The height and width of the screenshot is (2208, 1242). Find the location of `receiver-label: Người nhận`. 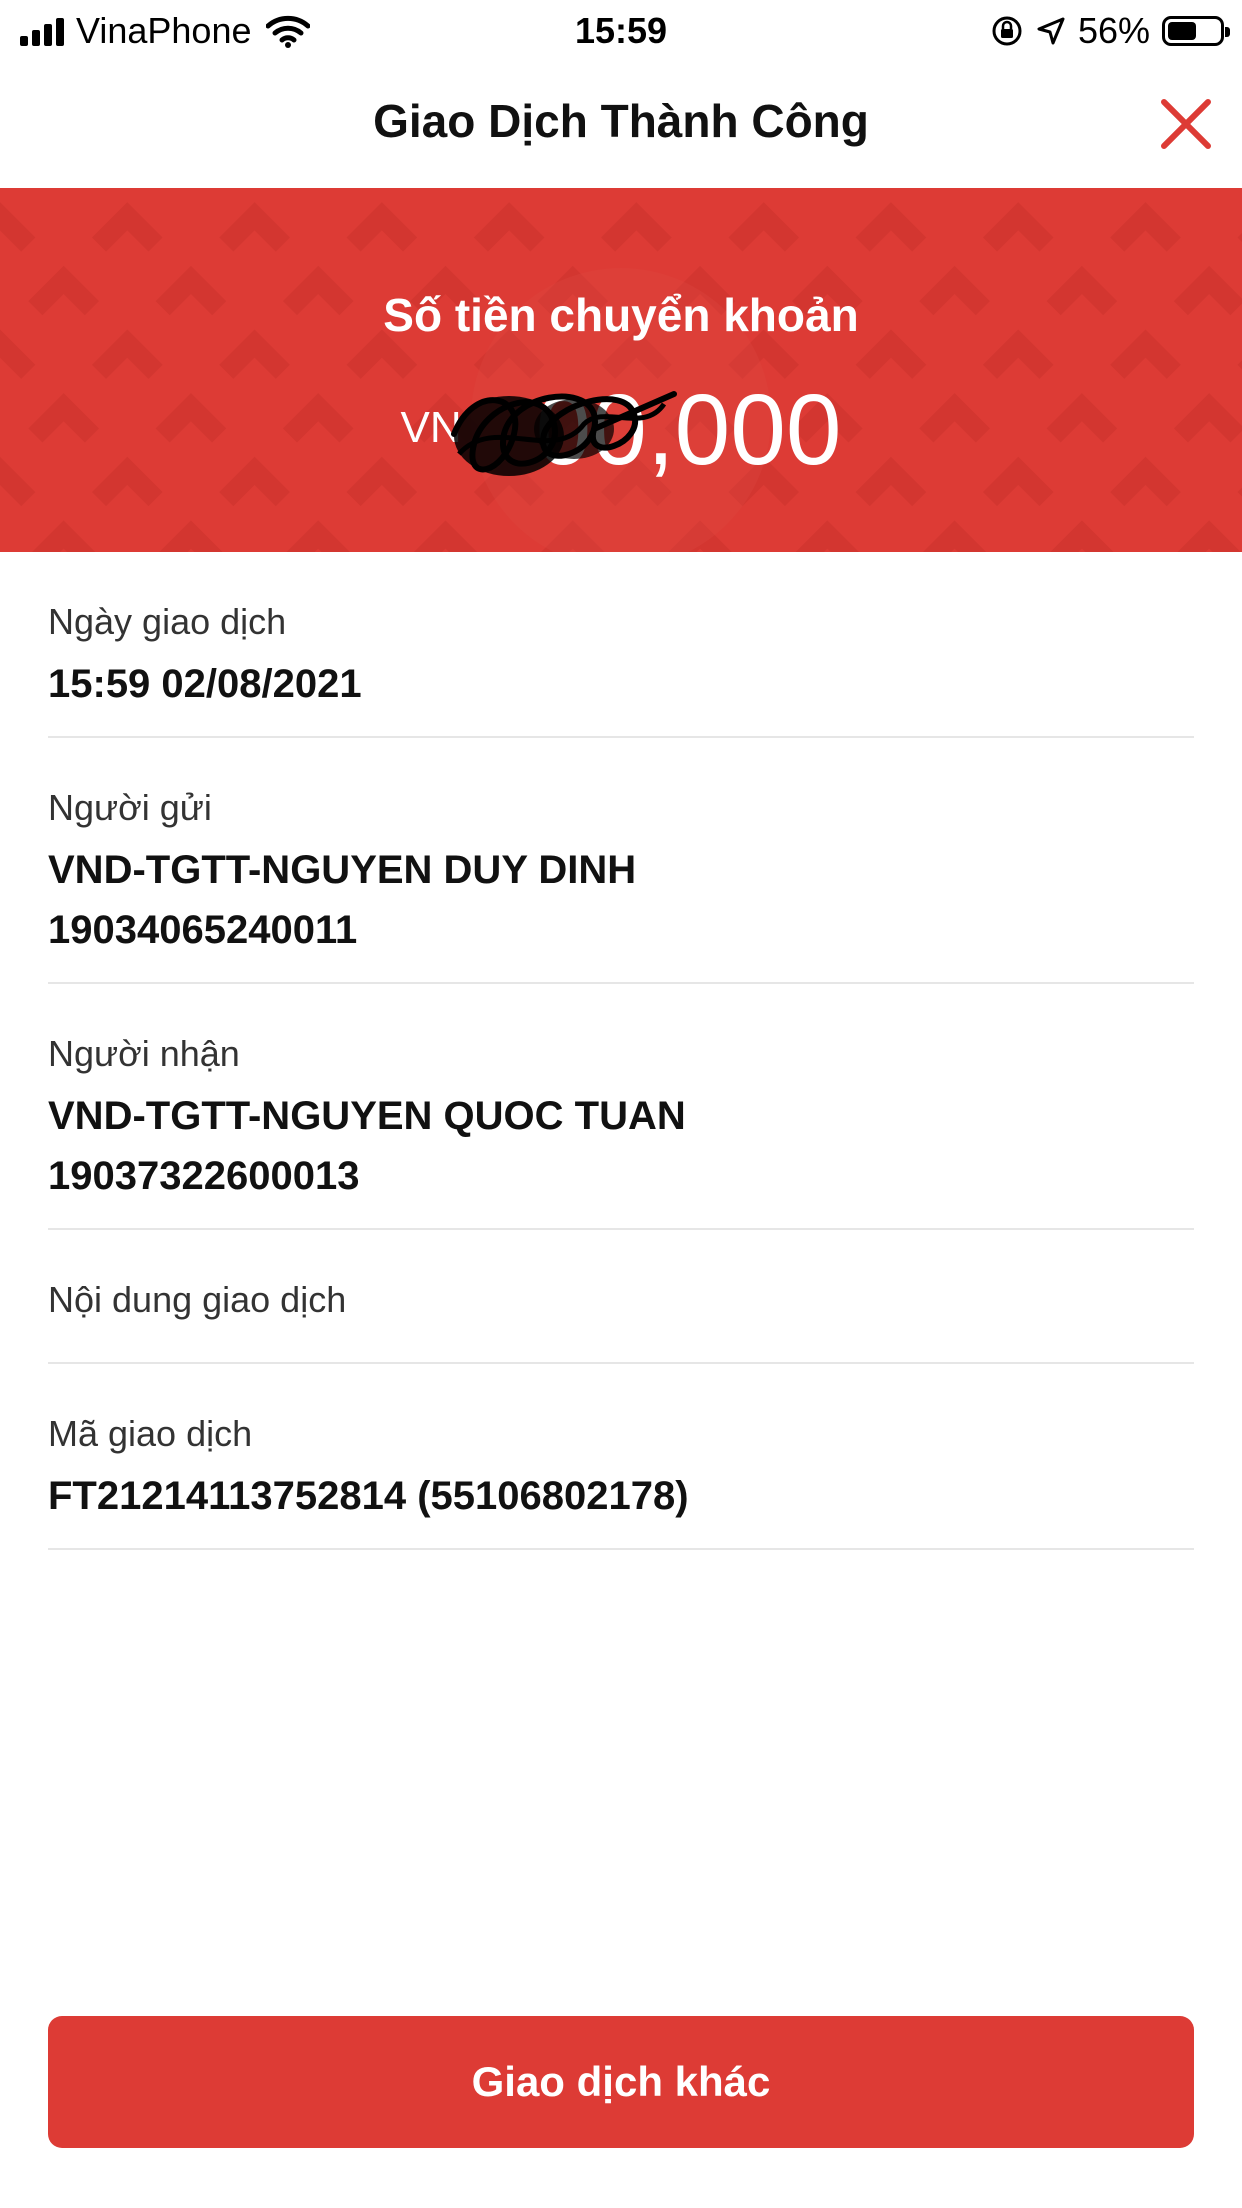

receiver-label: Người nhận is located at coordinates (144, 1053).